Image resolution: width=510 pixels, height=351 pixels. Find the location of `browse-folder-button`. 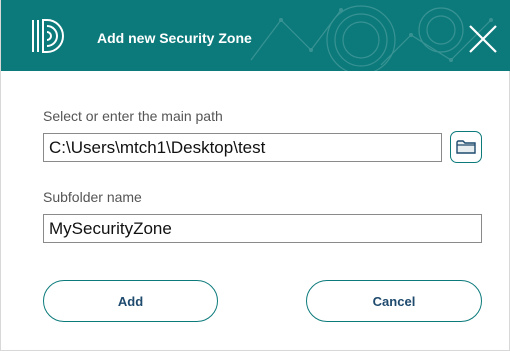

browse-folder-button is located at coordinates (466, 147).